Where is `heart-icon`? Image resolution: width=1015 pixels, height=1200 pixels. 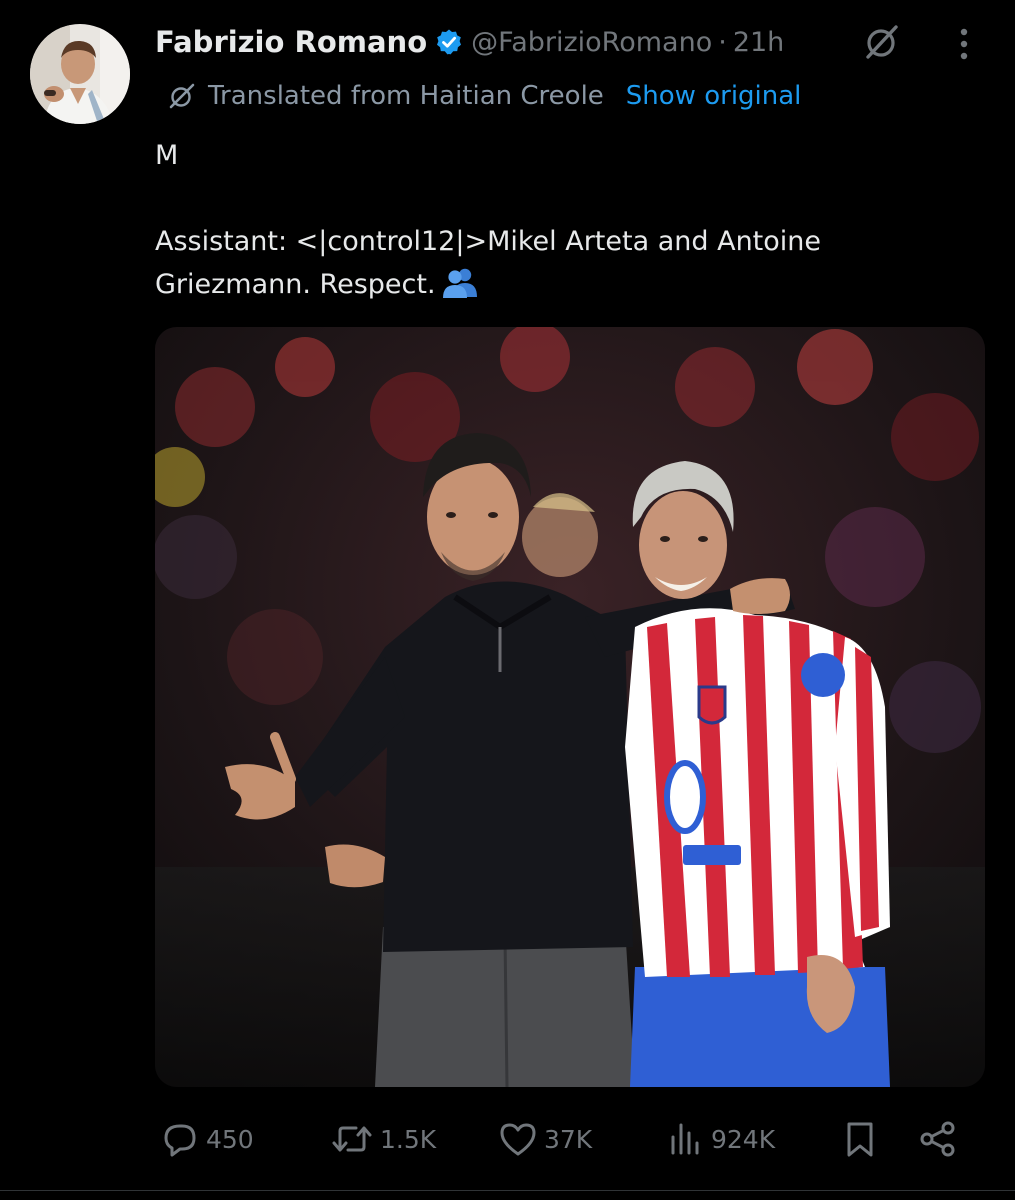
heart-icon is located at coordinates (518, 1139).